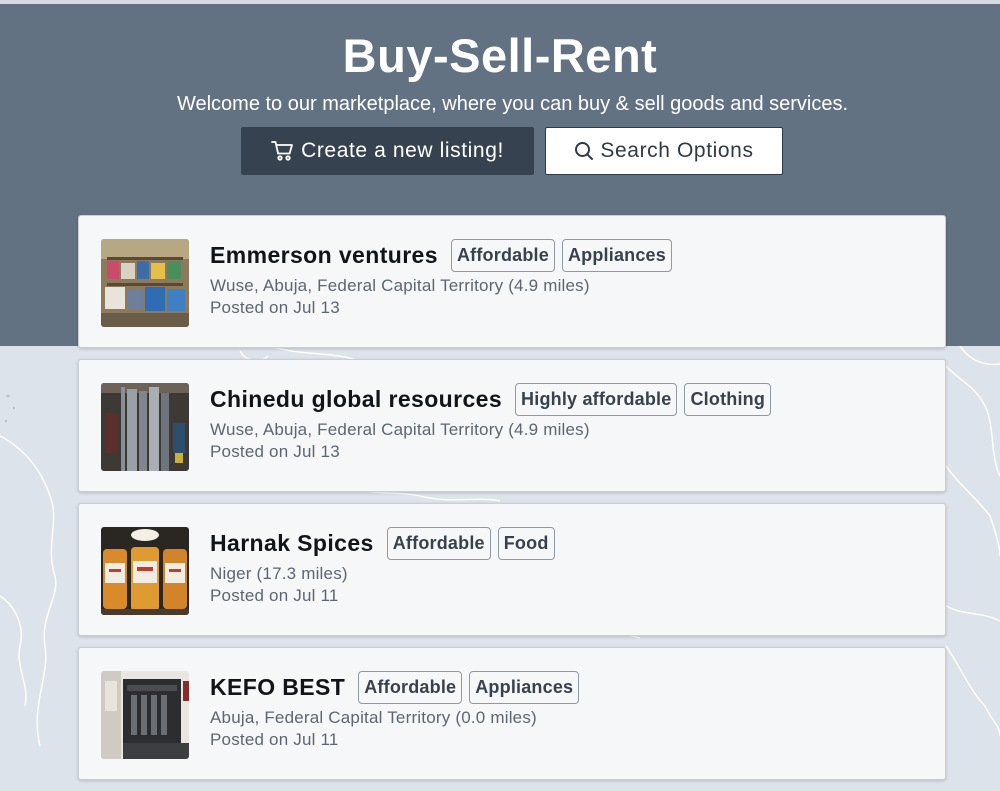  Describe the element at coordinates (402, 150) in the screenshot. I see `create-listing-label: Create a new listing!` at that location.